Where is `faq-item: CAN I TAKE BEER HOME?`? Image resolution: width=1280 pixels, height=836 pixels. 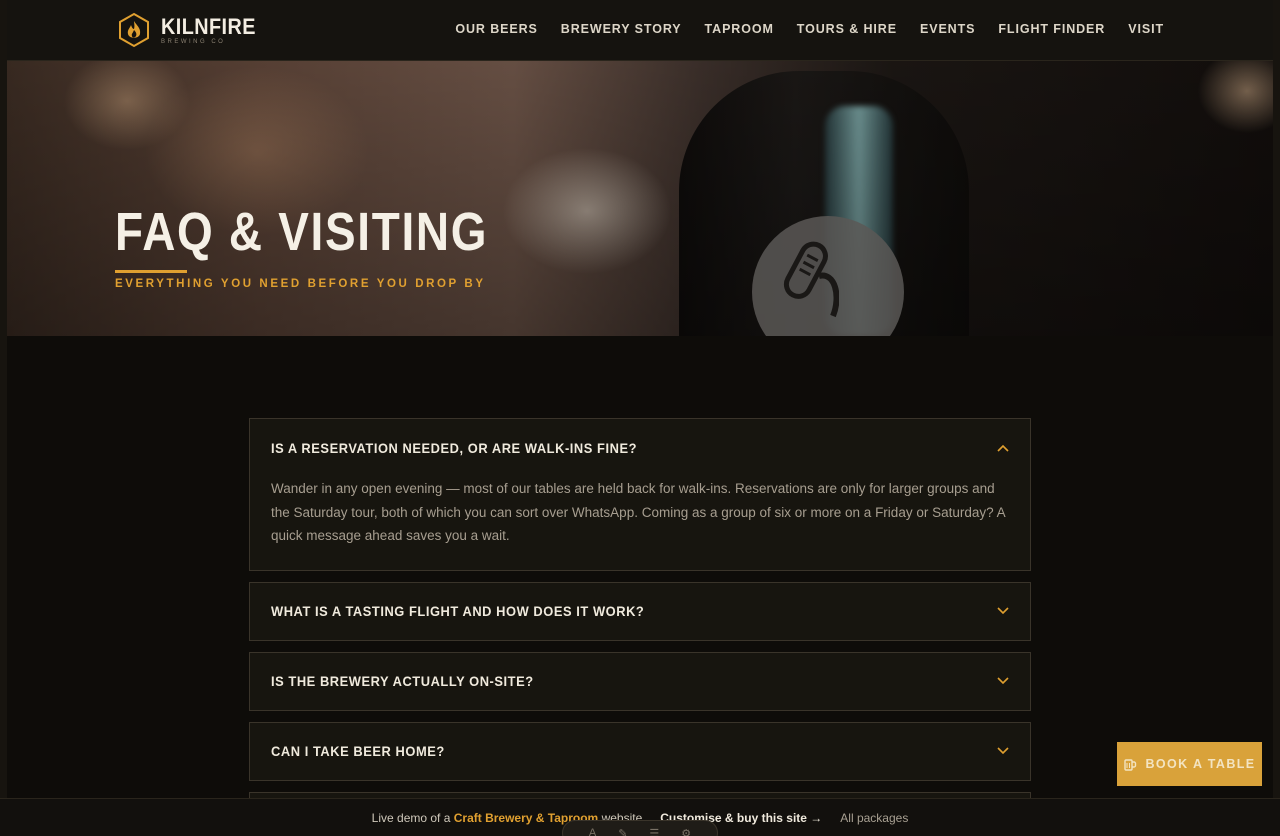 faq-item: CAN I TAKE BEER HOME? is located at coordinates (640, 751).